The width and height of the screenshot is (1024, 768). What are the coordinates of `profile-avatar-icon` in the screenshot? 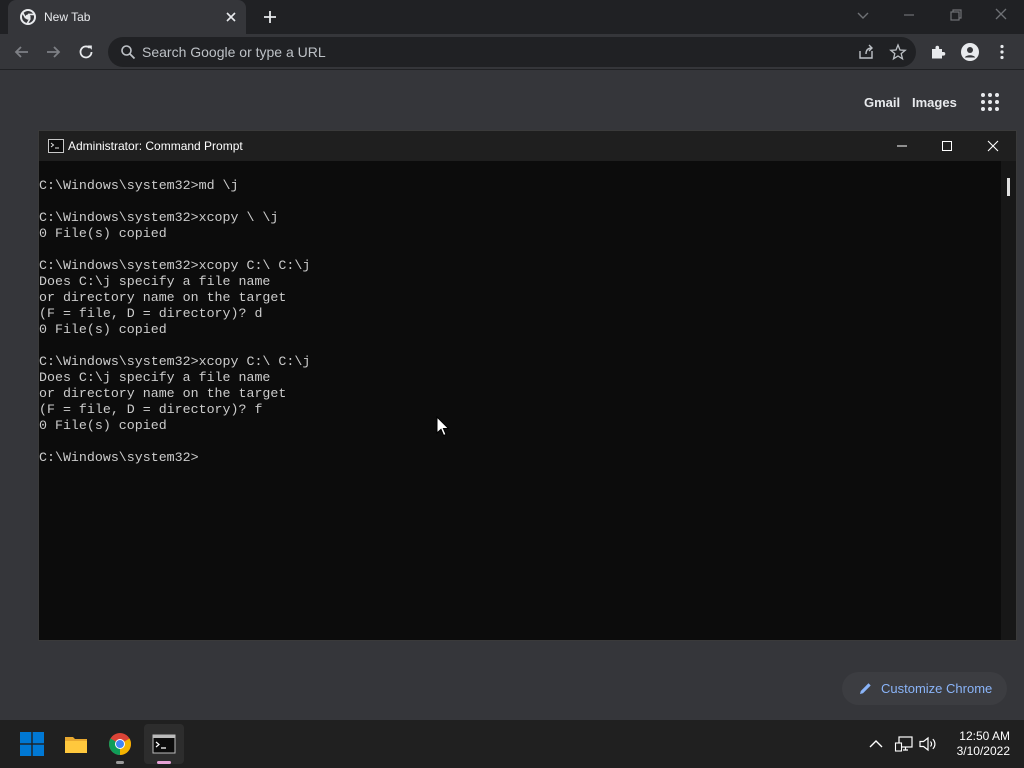 It's located at (970, 52).